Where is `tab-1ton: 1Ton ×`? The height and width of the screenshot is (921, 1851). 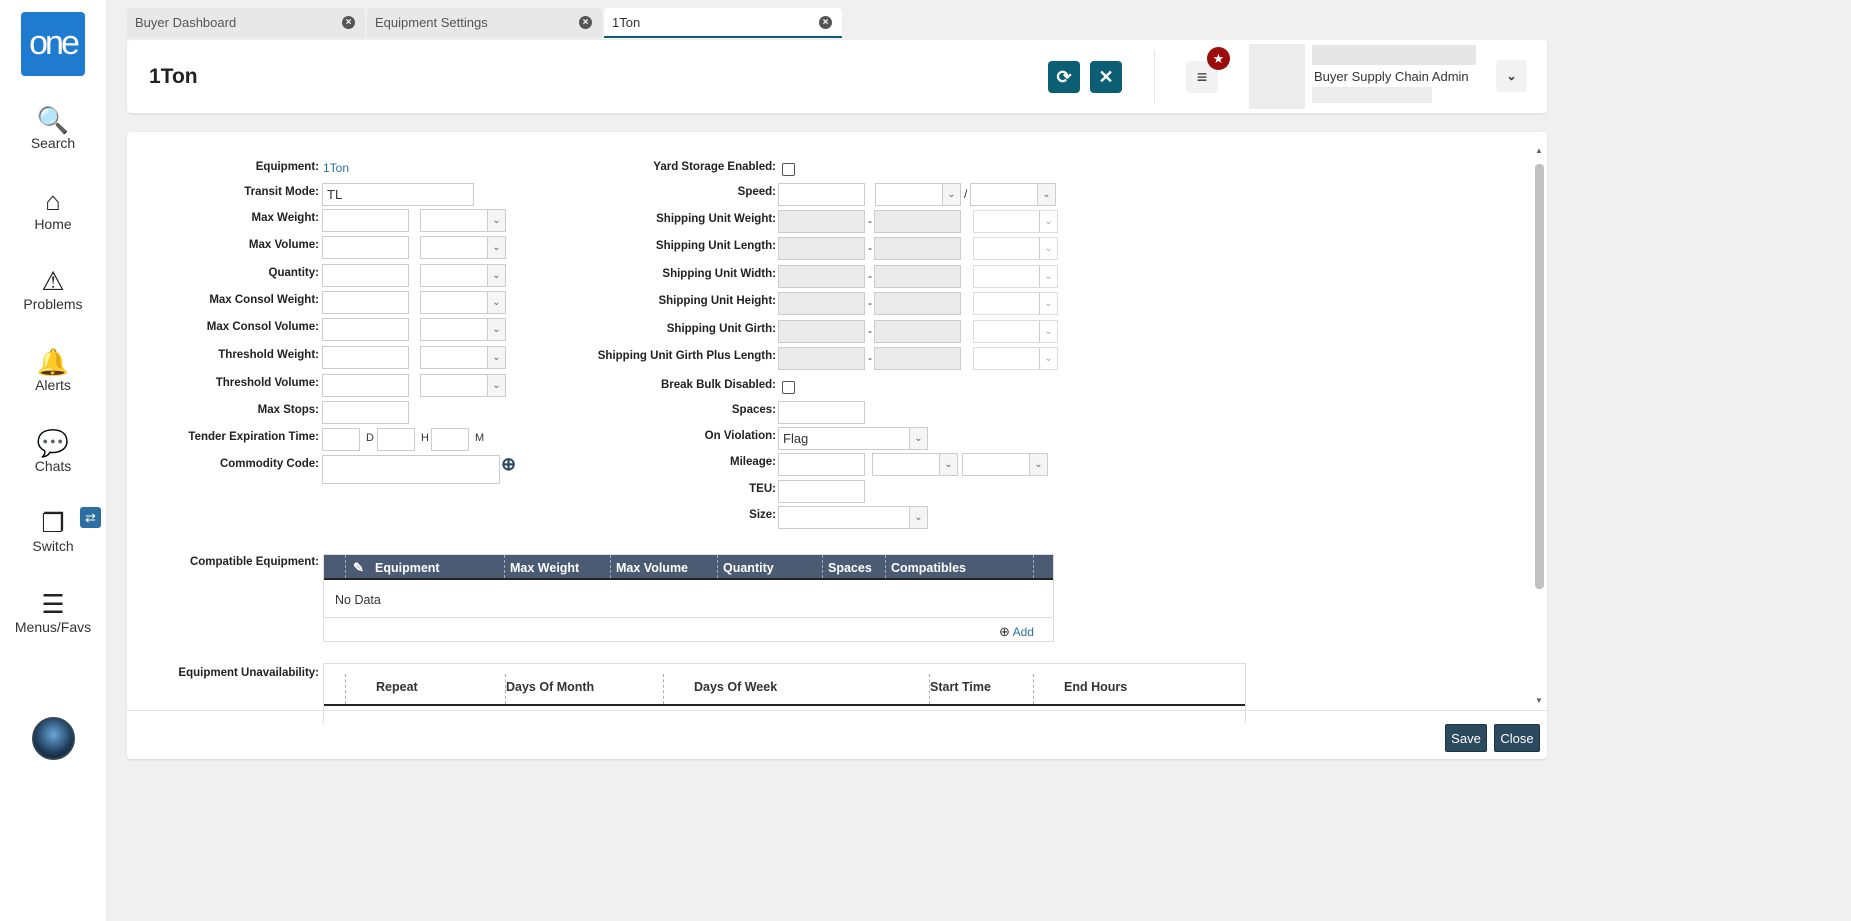
tab-1ton: 1Ton × is located at coordinates (723, 23).